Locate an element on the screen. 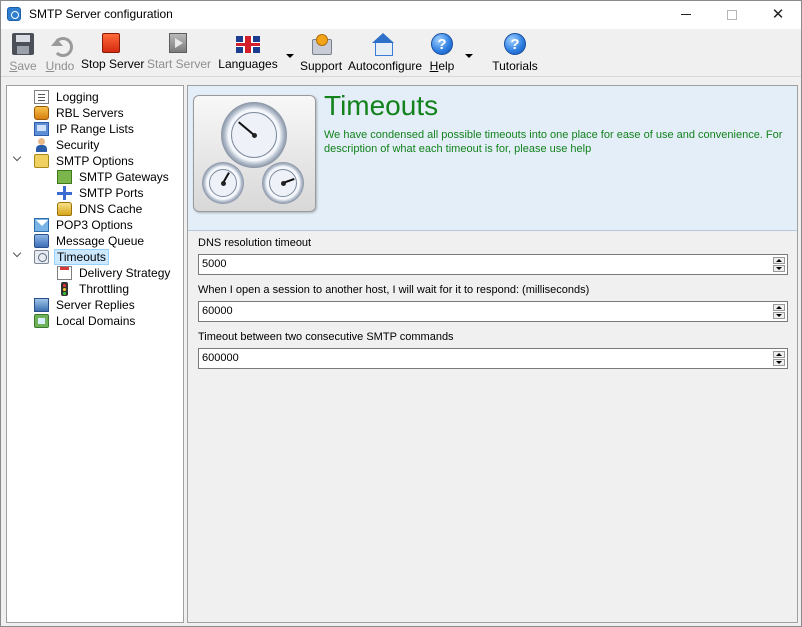 This screenshot has width=802, height=627. languages-dropdown-arrow-icon is located at coordinates (290, 56).